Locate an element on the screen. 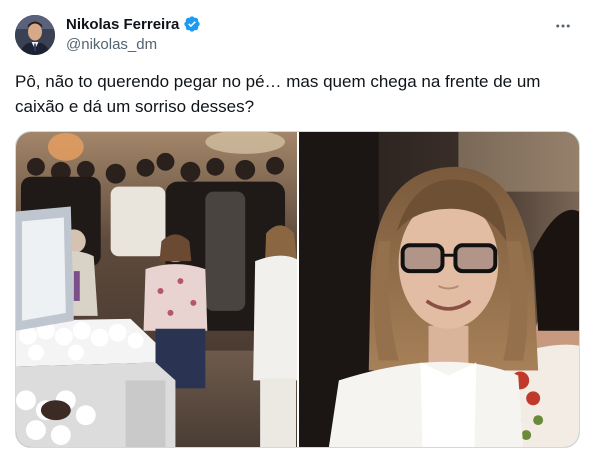 The width and height of the screenshot is (590, 449). more-horizontal-icon is located at coordinates (563, 26).